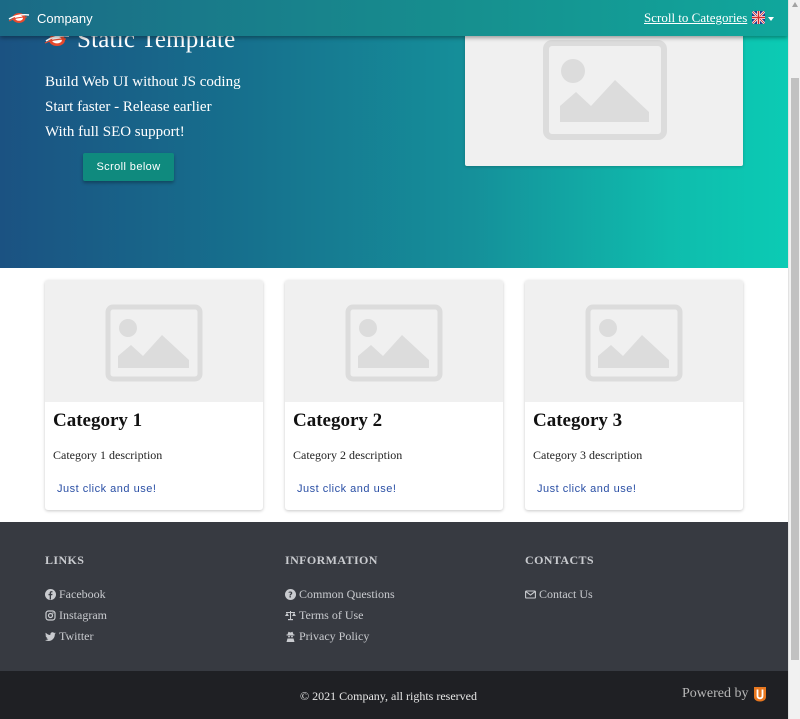 This screenshot has width=800, height=719. Describe the element at coordinates (771, 19) in the screenshot. I see `chevron-down-icon` at that location.